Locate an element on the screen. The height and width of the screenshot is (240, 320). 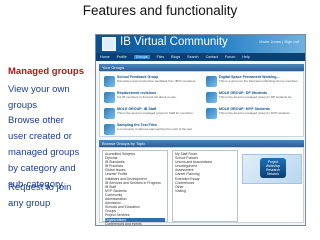
caption-line: Browse other is located at coordinates (36, 120).